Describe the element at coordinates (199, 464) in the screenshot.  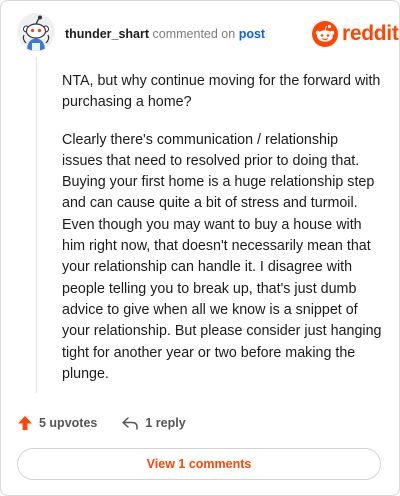
I see `view-comments-button: View 1 comments` at that location.